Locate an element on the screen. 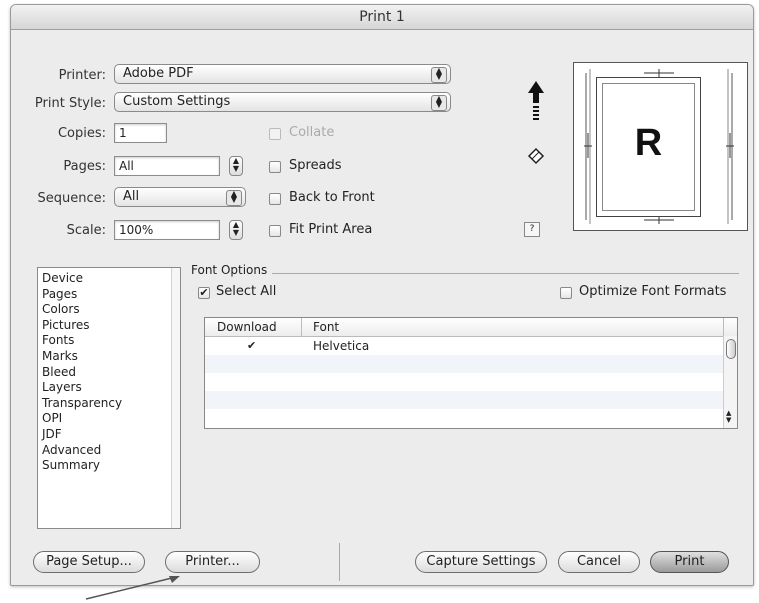 The image size is (759, 603). print-style-value: Custom Settings is located at coordinates (177, 101).